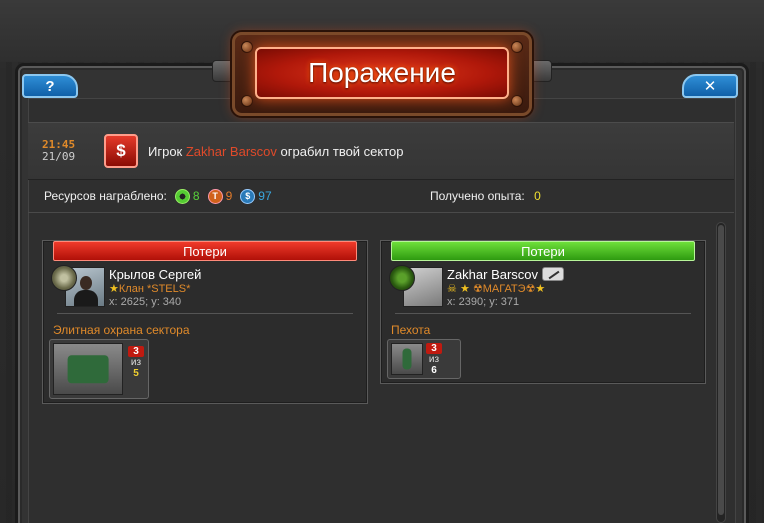 This screenshot has height=523, width=764. I want to click on dialog-title: Поражение, so click(382, 72).